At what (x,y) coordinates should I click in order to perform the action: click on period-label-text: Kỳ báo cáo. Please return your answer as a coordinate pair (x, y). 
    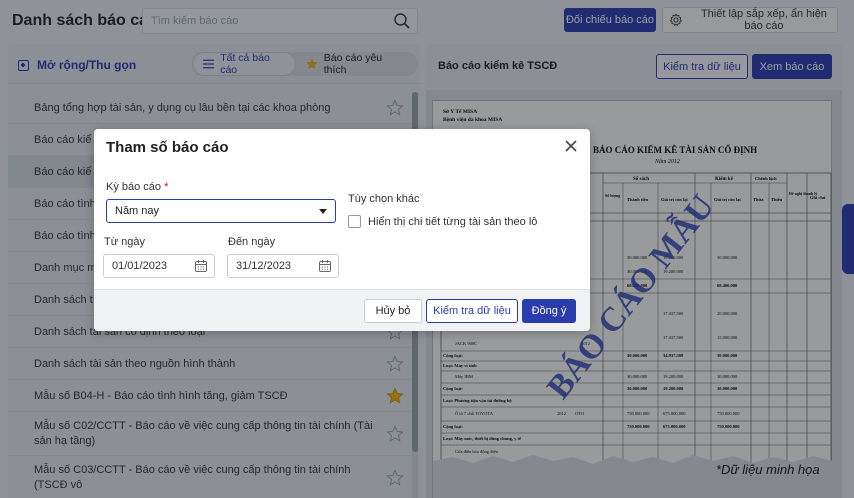
    Looking at the image, I should click on (134, 187).